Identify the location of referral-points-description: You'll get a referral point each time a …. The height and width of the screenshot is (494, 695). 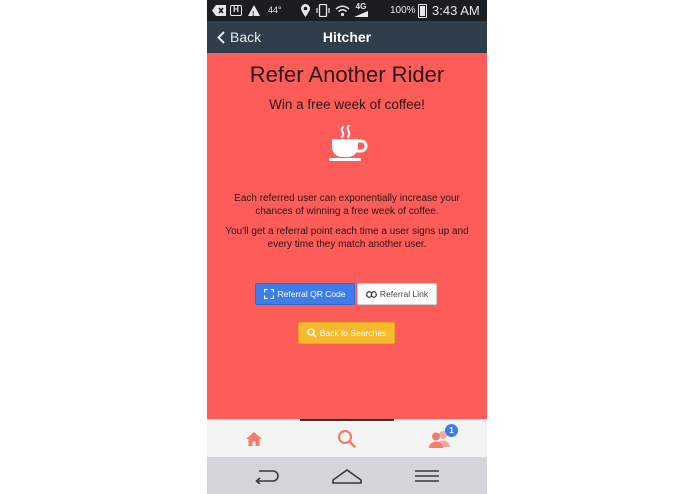
(347, 238).